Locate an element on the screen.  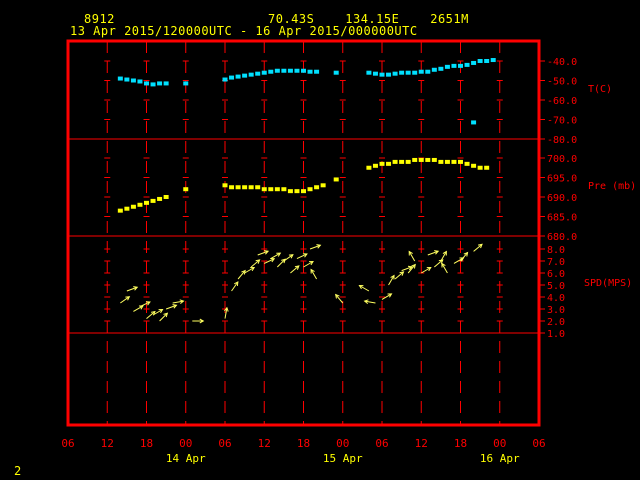
wind-axis-label: SPD(MPS) is located at coordinates (608, 283).